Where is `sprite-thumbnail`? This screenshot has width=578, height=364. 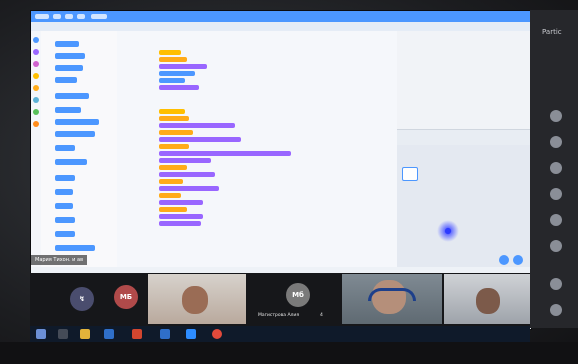 sprite-thumbnail is located at coordinates (410, 174).